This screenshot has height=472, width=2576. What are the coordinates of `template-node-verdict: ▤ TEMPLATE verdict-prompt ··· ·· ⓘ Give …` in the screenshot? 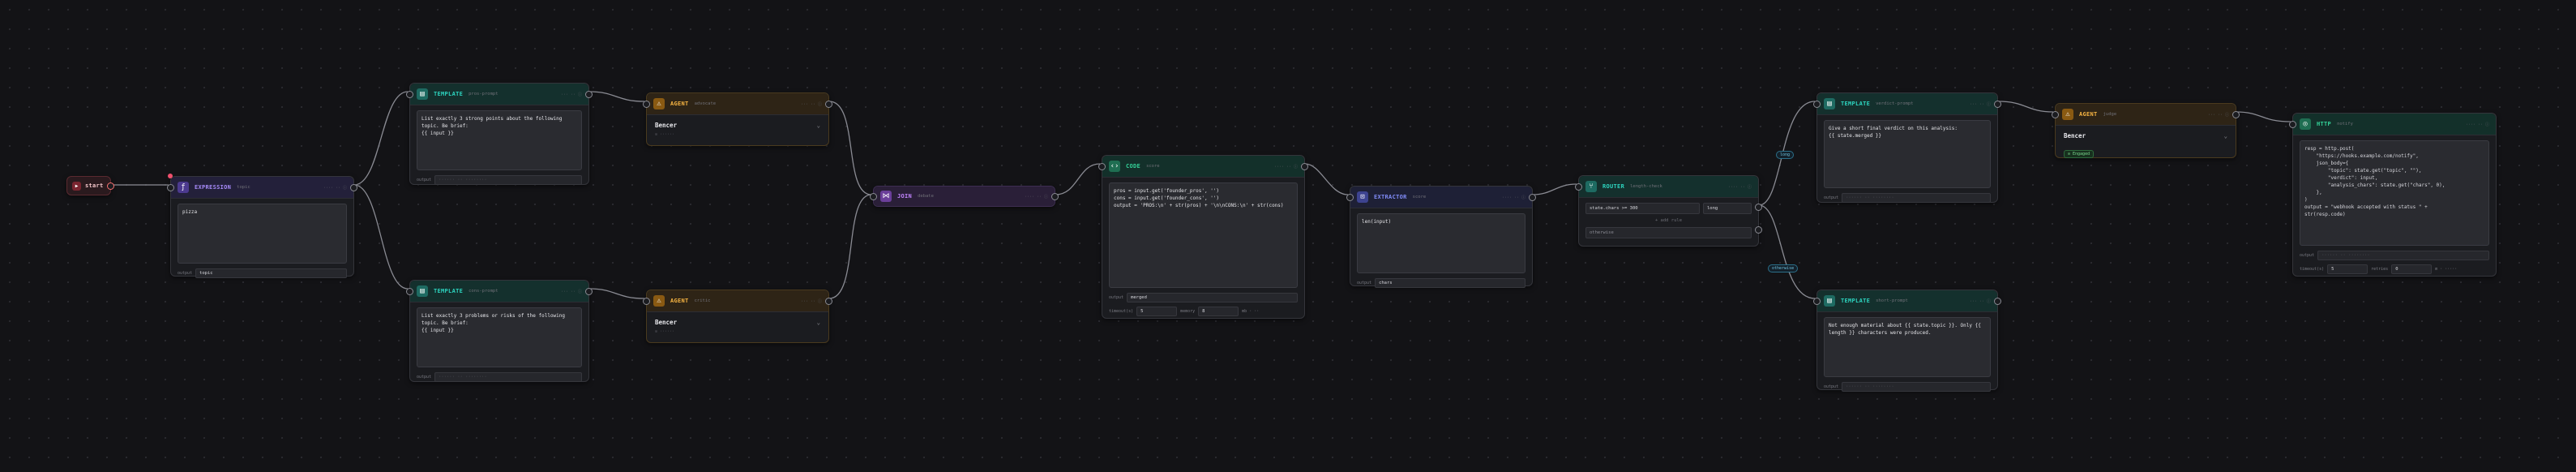 It's located at (1907, 147).